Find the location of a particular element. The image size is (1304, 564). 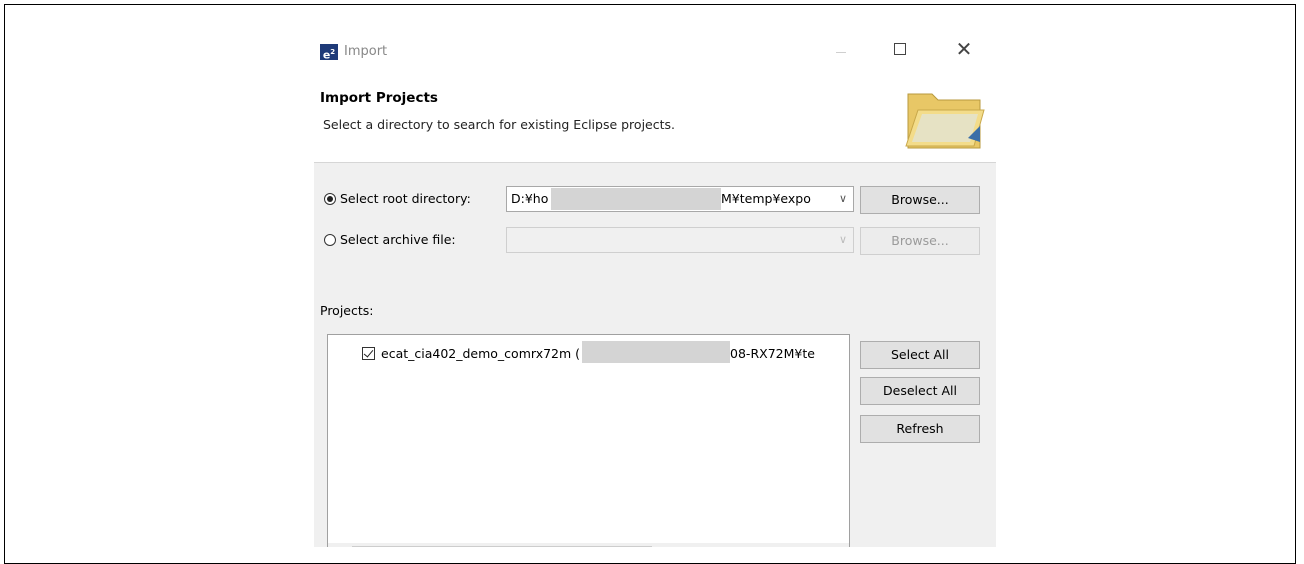

archive-file-option: Select archive file: is located at coordinates (390, 240).